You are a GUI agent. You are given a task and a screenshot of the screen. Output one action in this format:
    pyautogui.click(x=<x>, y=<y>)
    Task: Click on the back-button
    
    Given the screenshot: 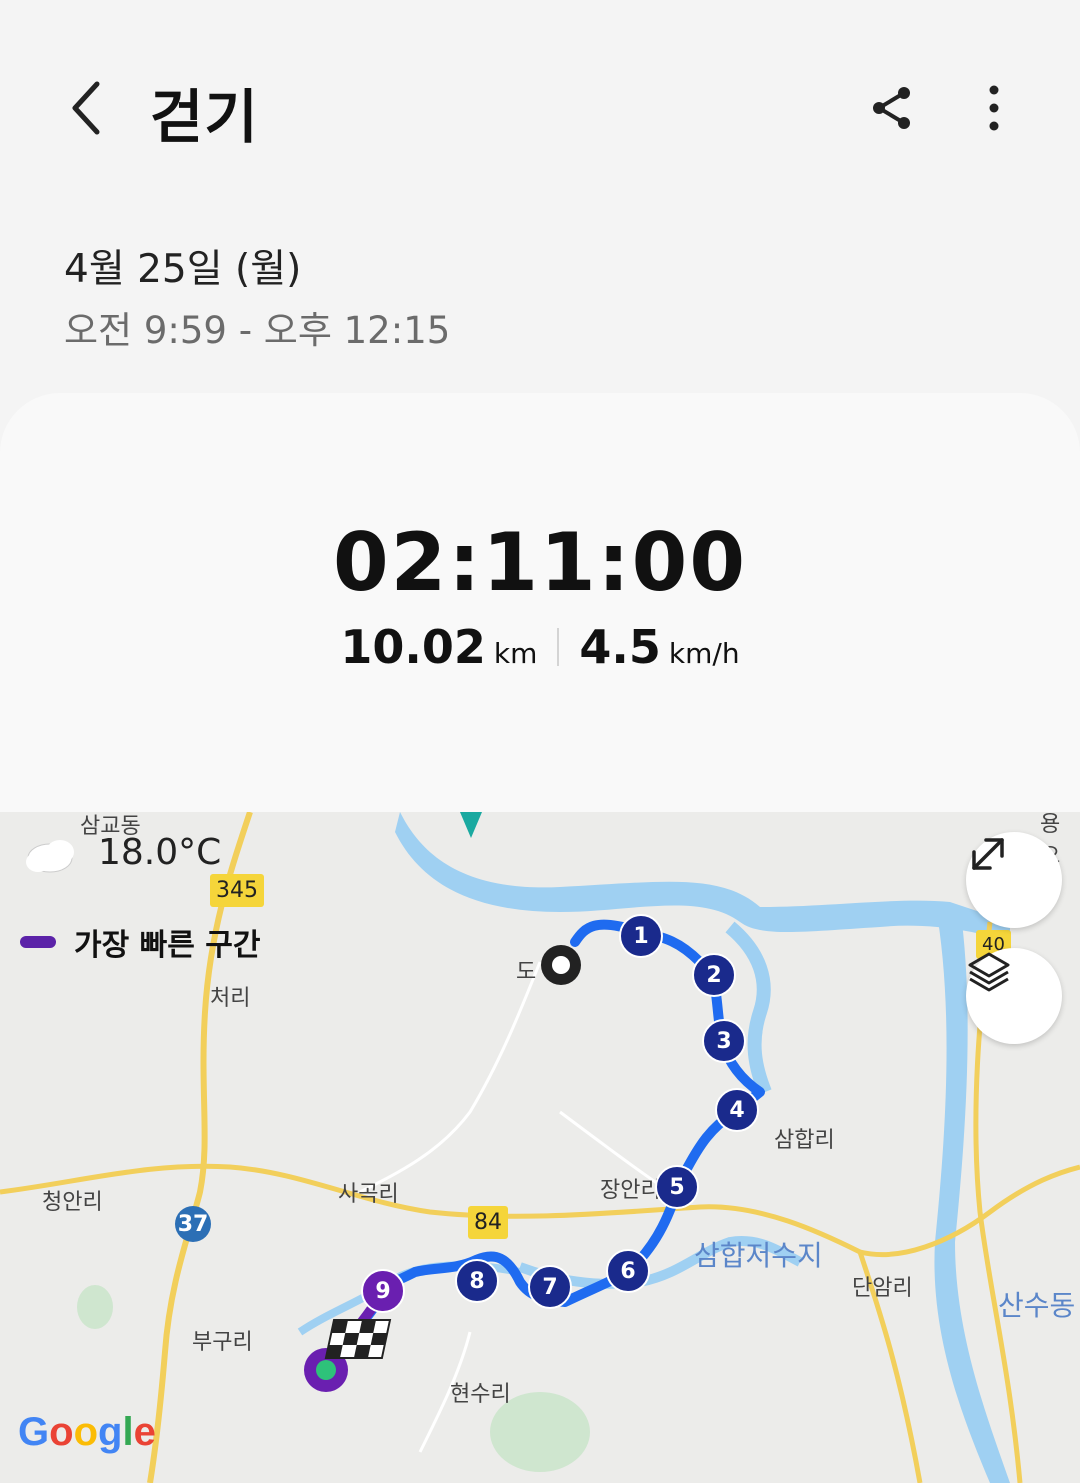 What is the action you would take?
    pyautogui.click(x=86, y=108)
    